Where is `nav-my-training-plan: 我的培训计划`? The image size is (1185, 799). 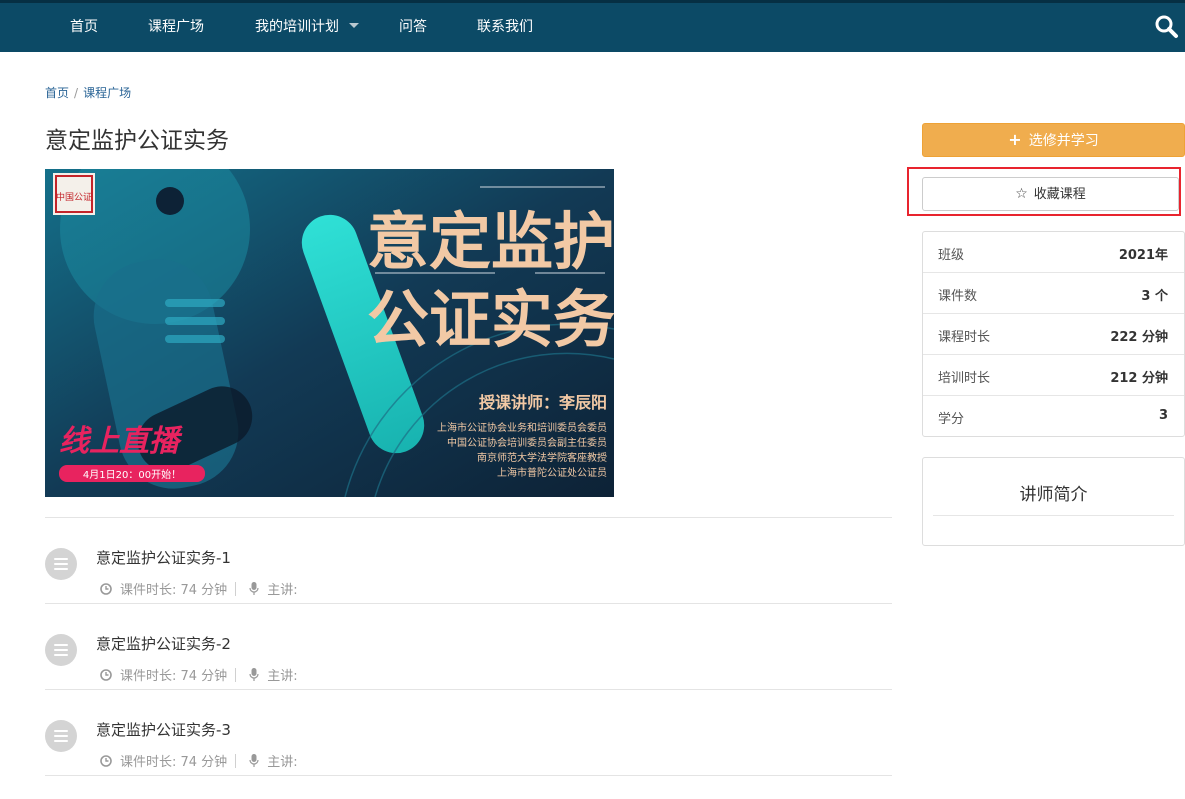 nav-my-training-plan: 我的培训计划 is located at coordinates (307, 27).